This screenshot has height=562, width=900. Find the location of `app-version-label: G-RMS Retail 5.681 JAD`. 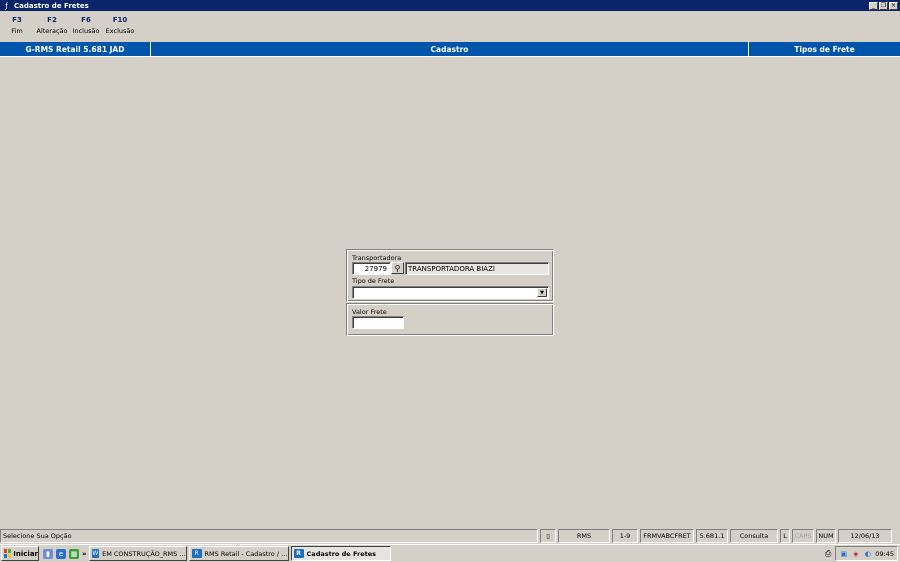

app-version-label: G-RMS Retail 5.681 JAD is located at coordinates (75, 49).